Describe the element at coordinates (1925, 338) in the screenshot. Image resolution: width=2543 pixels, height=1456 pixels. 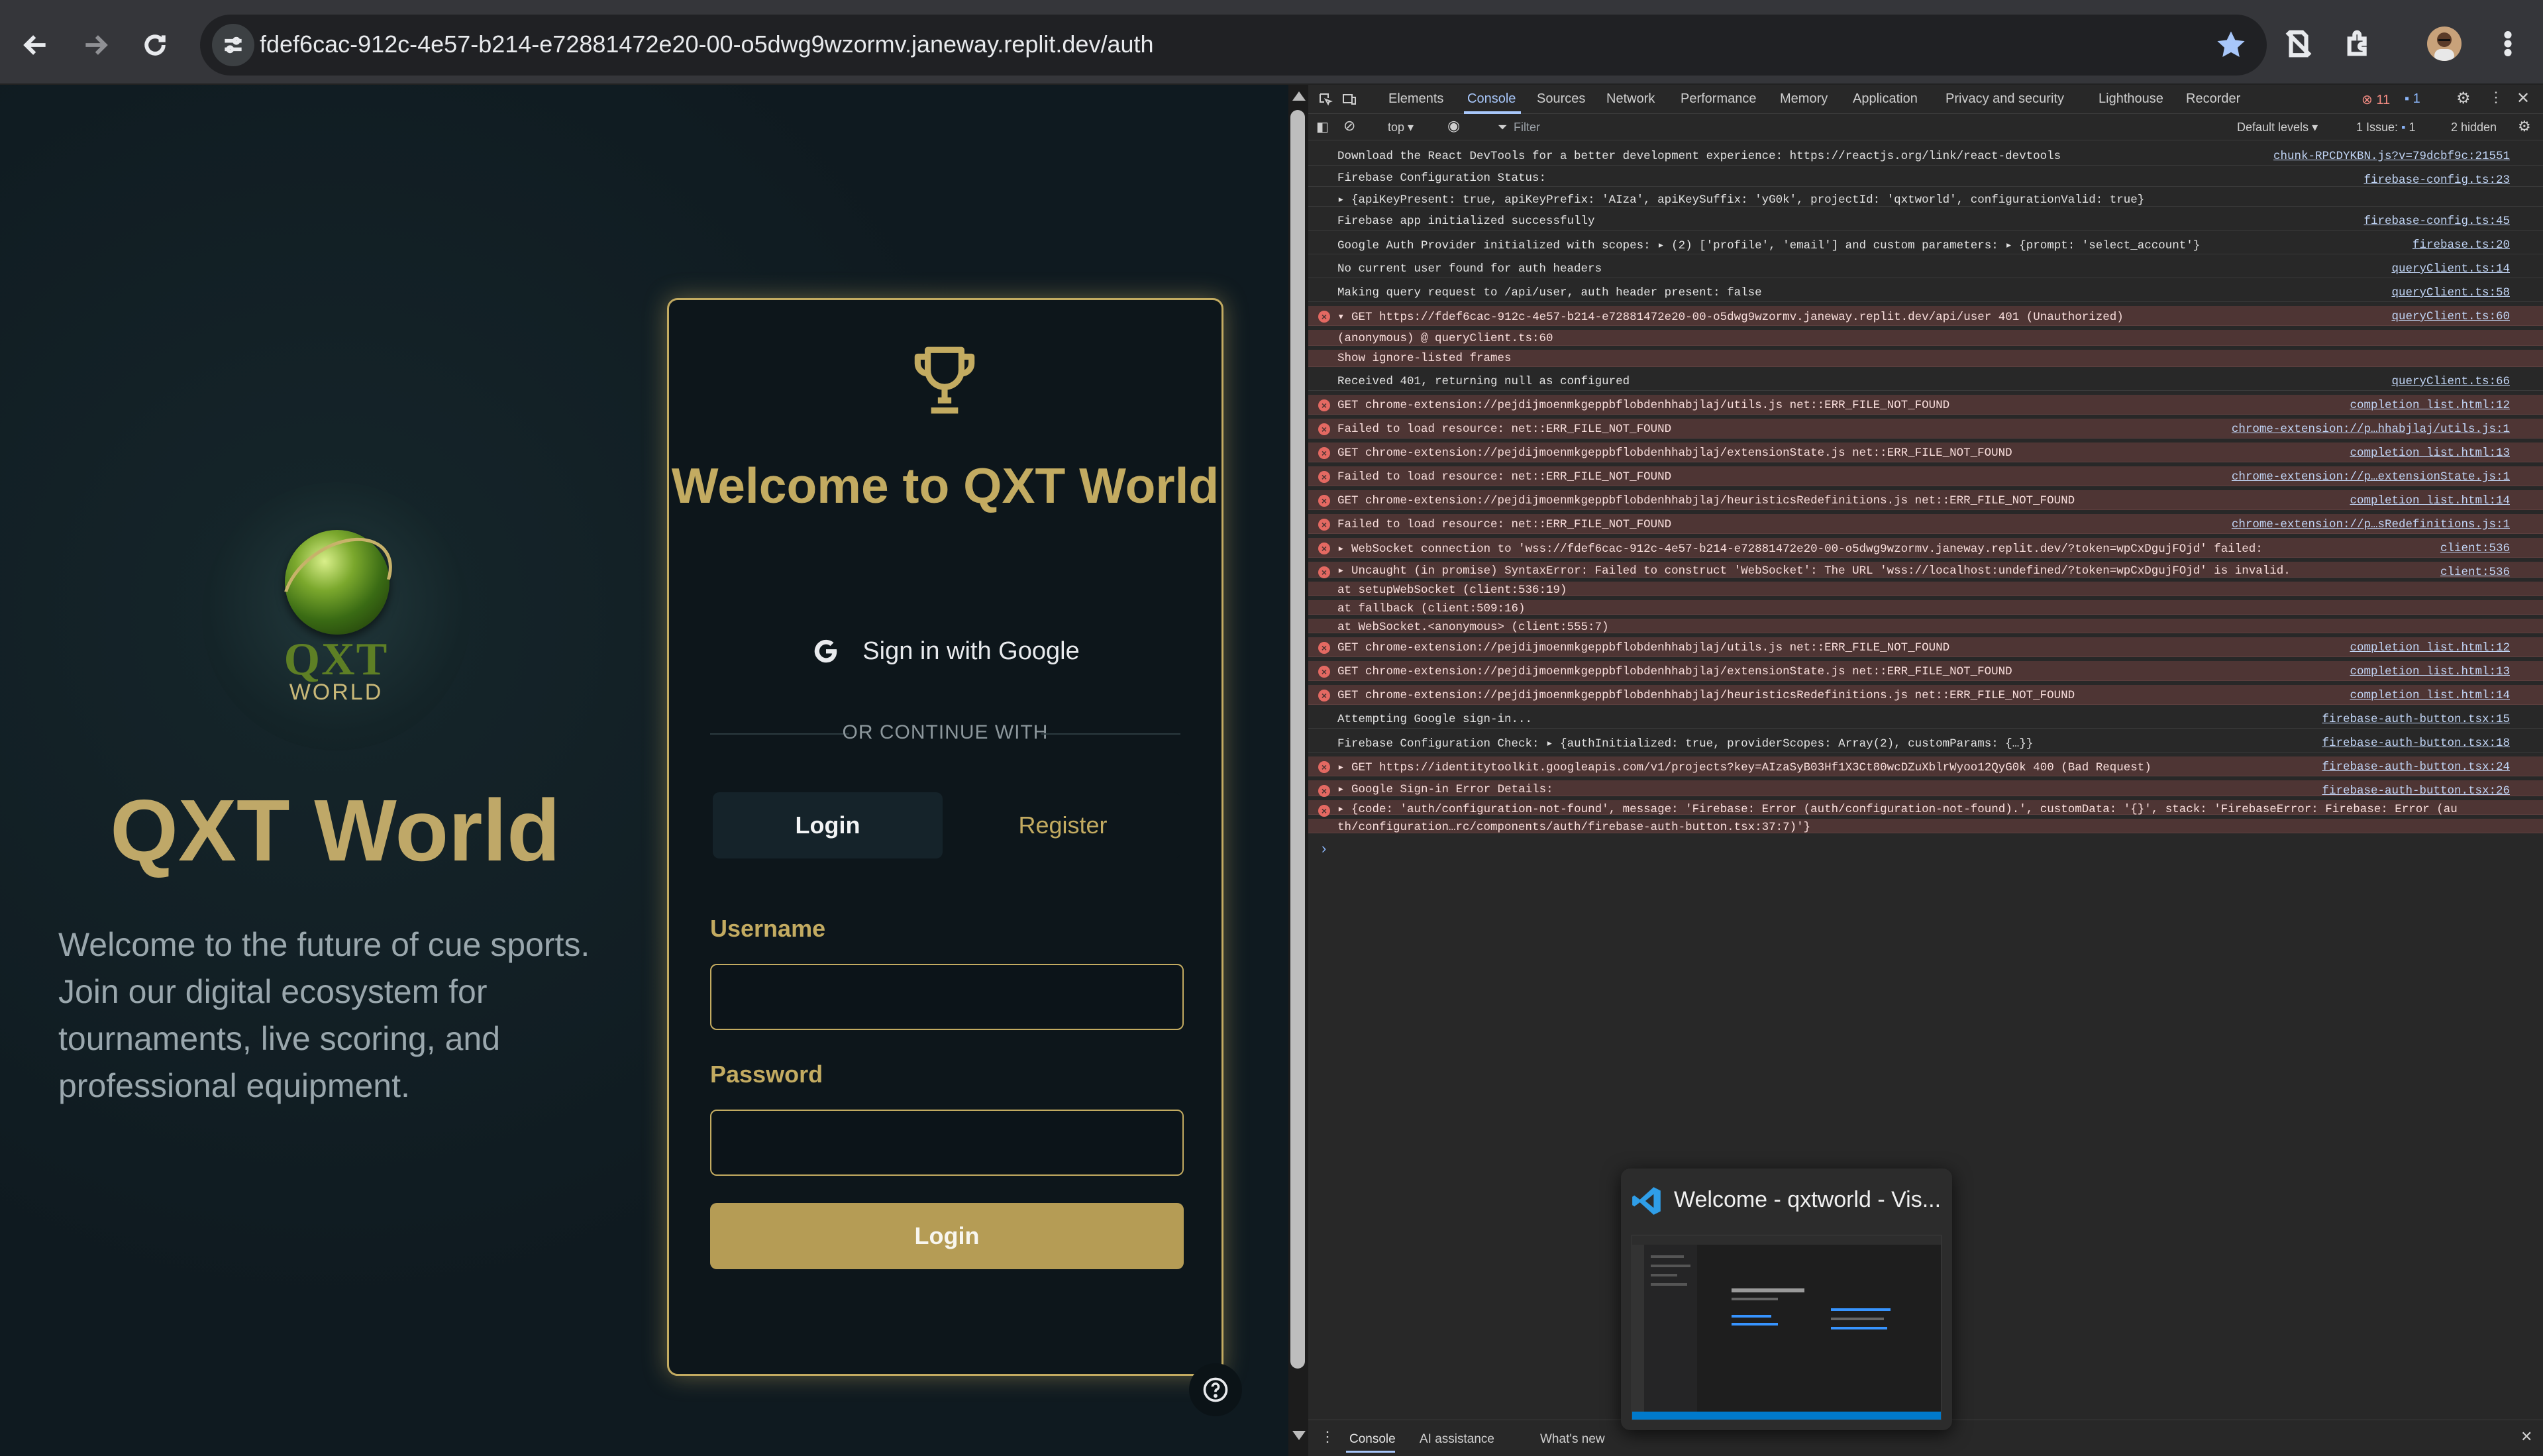
I see `console-error-row: (anonymous) @ queryClient.ts:60` at that location.